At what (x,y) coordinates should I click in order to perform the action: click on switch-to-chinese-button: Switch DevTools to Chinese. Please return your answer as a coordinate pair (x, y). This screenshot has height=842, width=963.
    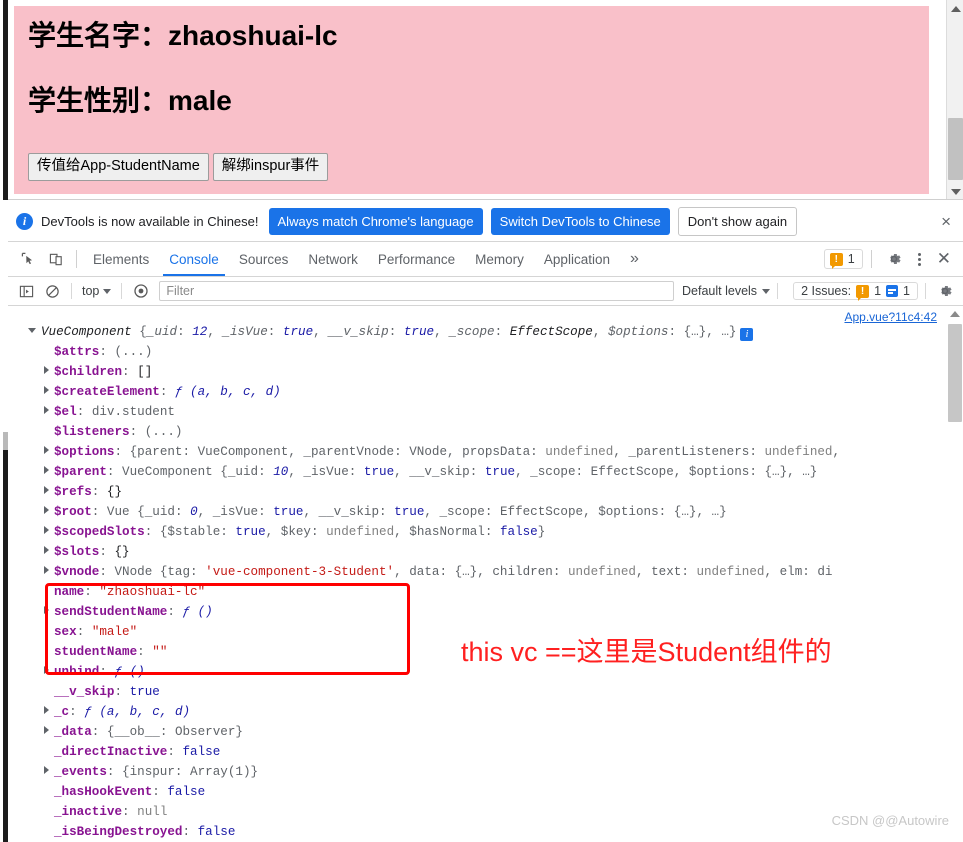
    Looking at the image, I should click on (580, 221).